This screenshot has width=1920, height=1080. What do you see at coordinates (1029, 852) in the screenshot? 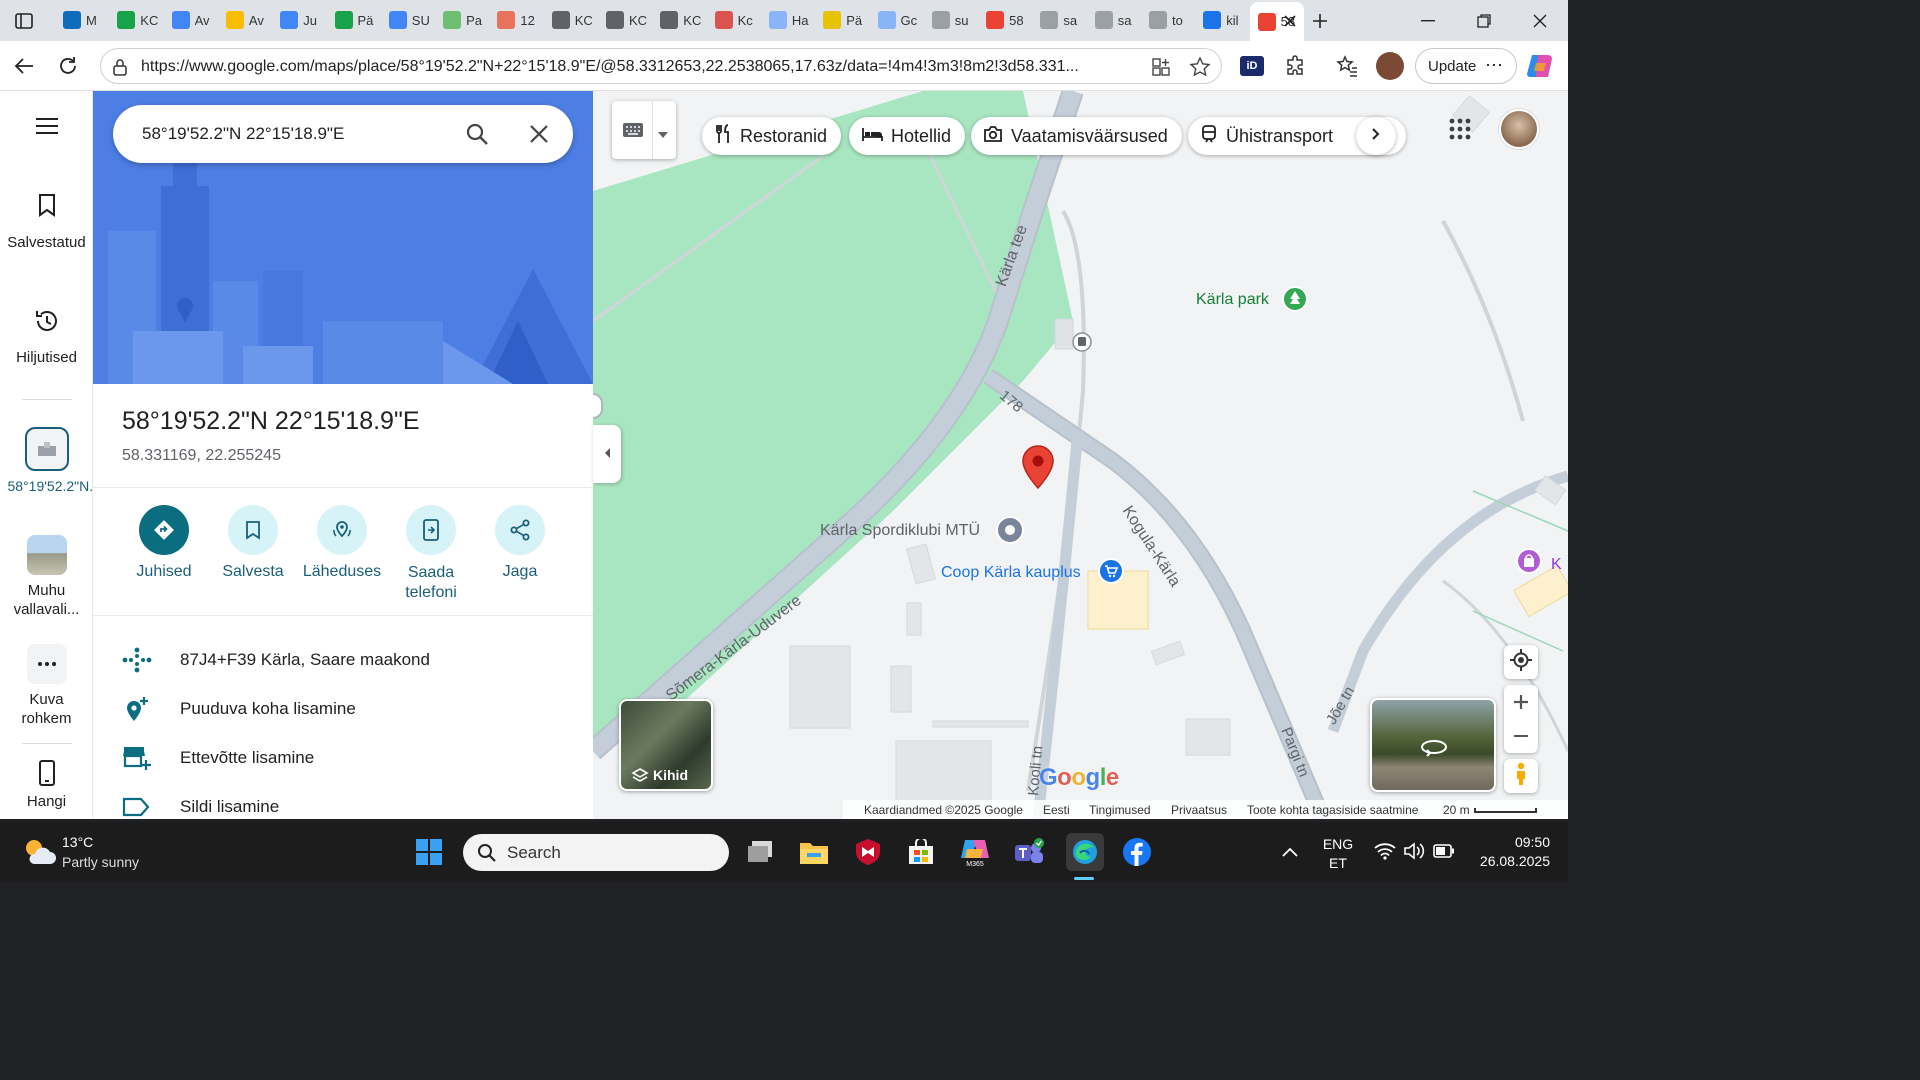
I see `teams-icon` at bounding box center [1029, 852].